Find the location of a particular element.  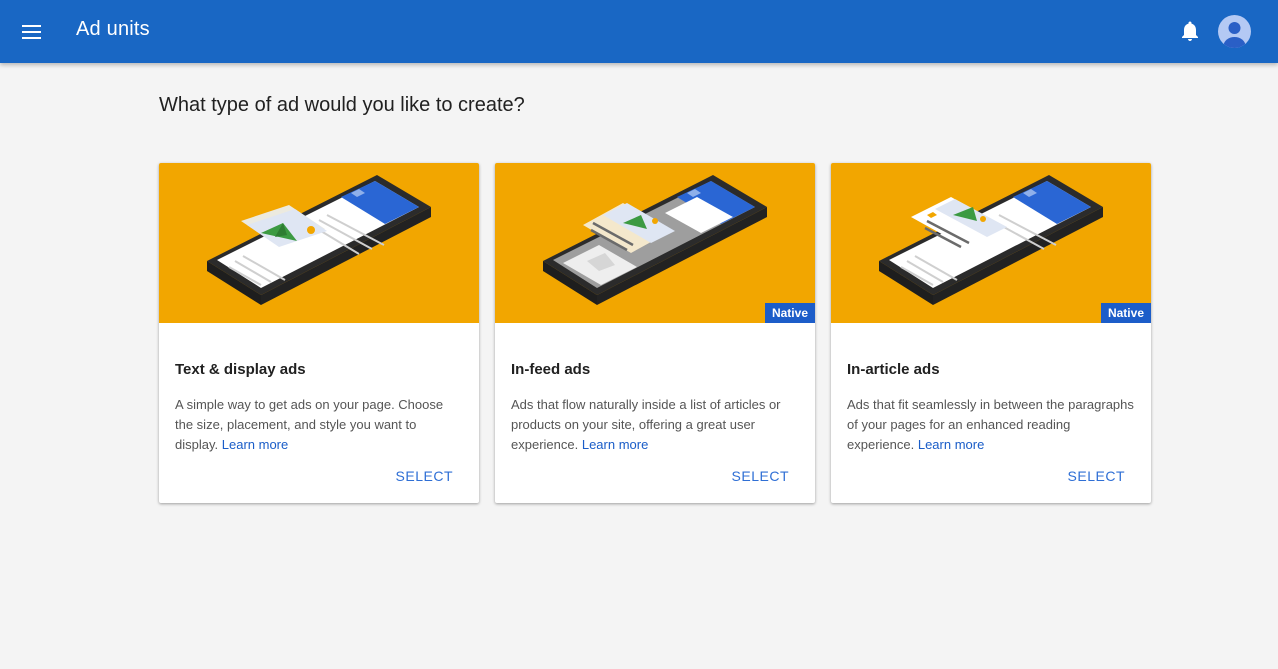

account-avatar-icon is located at coordinates (1234, 31).